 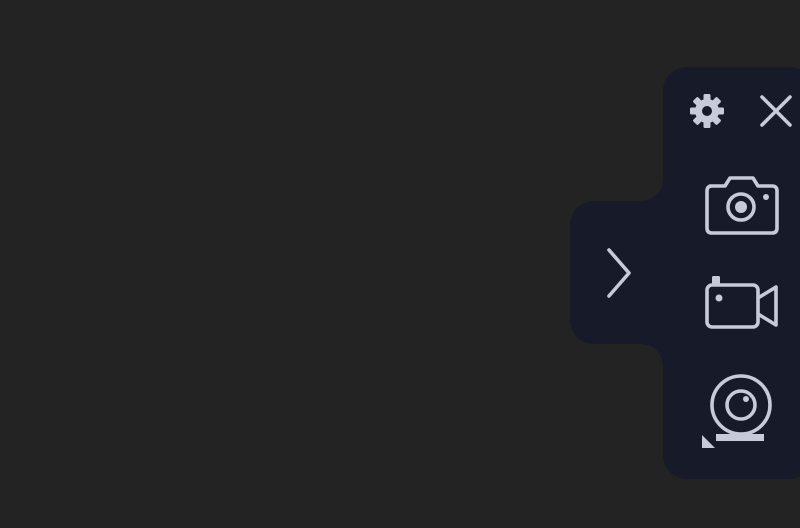 I want to click on panel-junction-bottom, so click(x=652, y=355).